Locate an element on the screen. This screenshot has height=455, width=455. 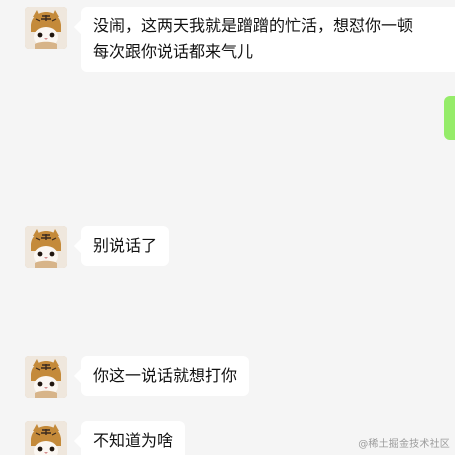
message-bubble: 别说话了 is located at coordinates (125, 246).